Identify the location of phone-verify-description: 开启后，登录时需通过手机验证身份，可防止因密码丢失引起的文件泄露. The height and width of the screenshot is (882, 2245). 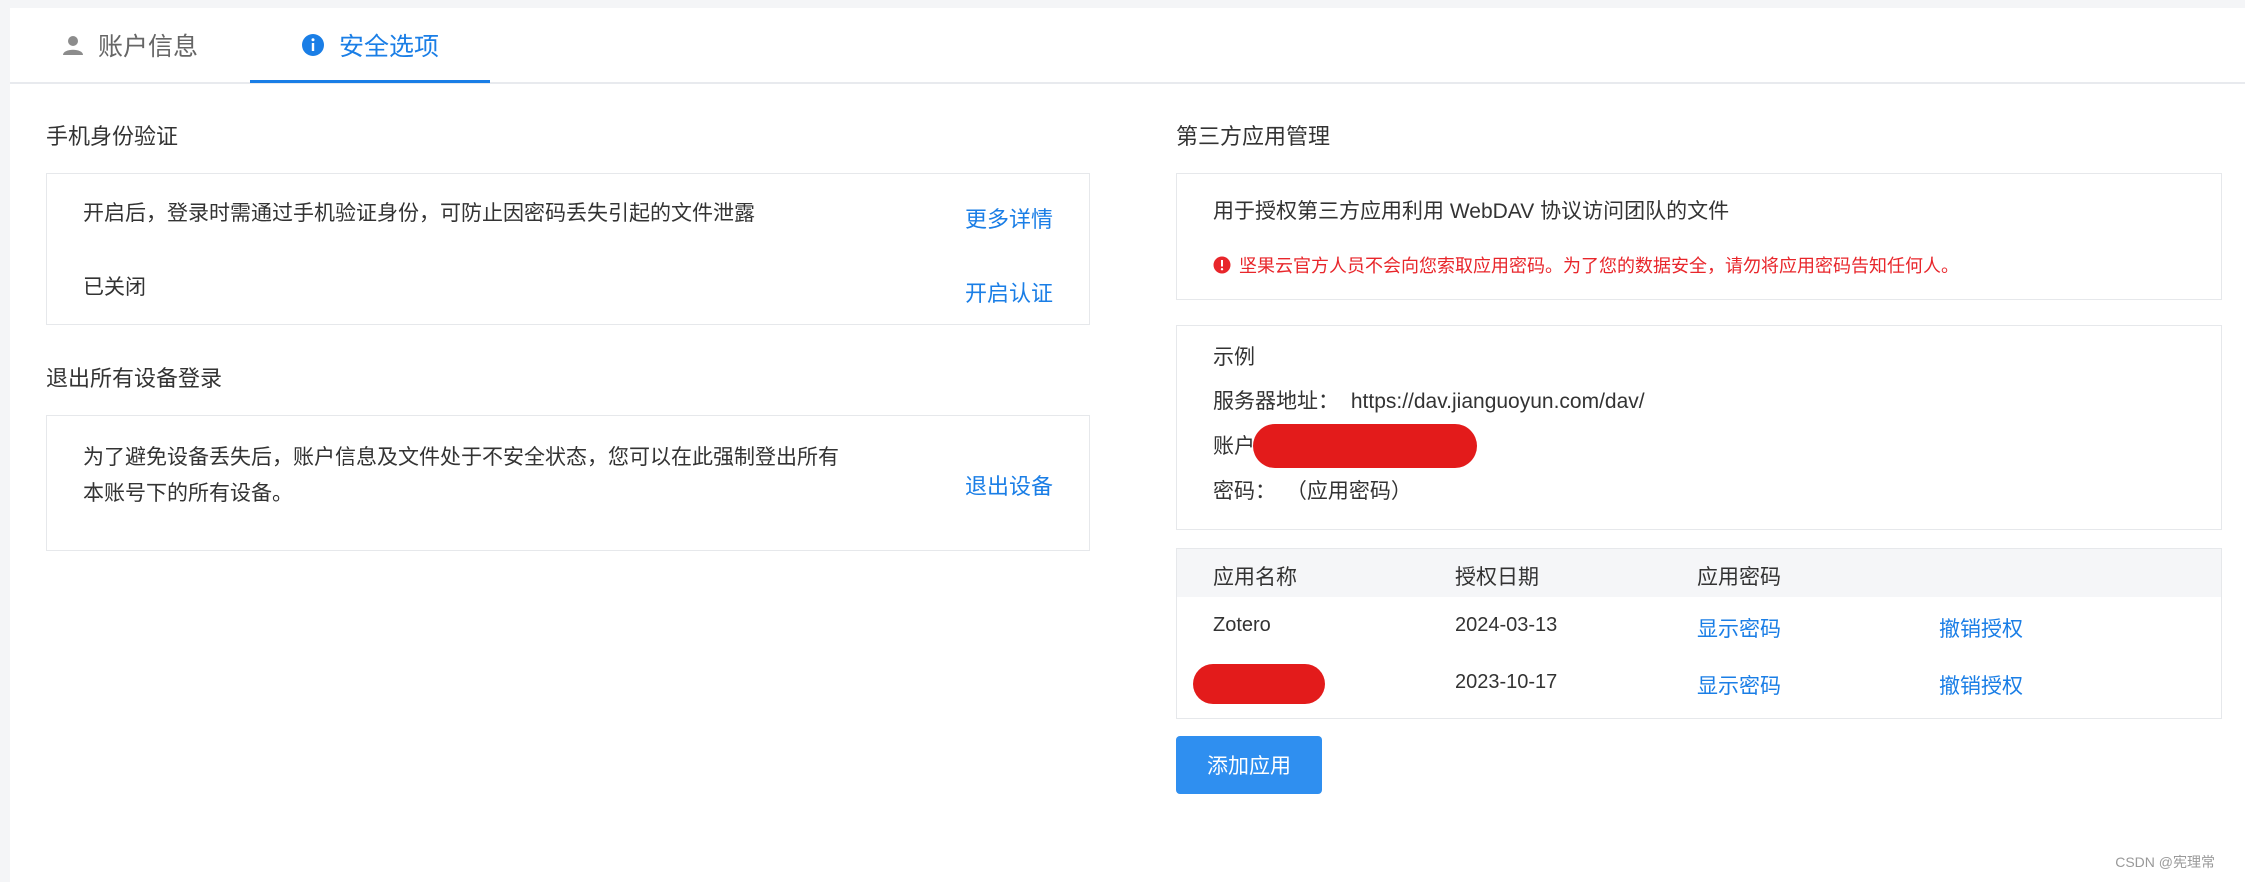
(419, 213).